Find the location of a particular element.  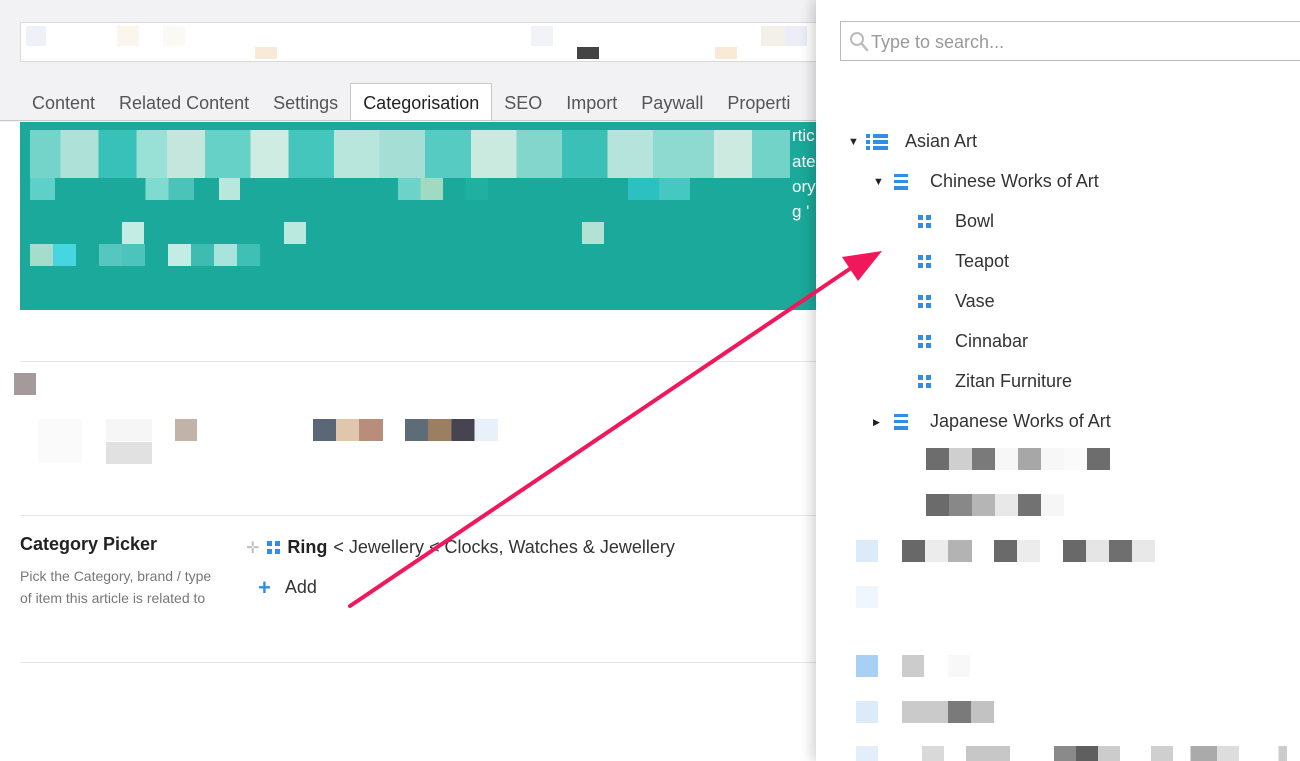

tab-paywall: Paywall is located at coordinates (672, 103).